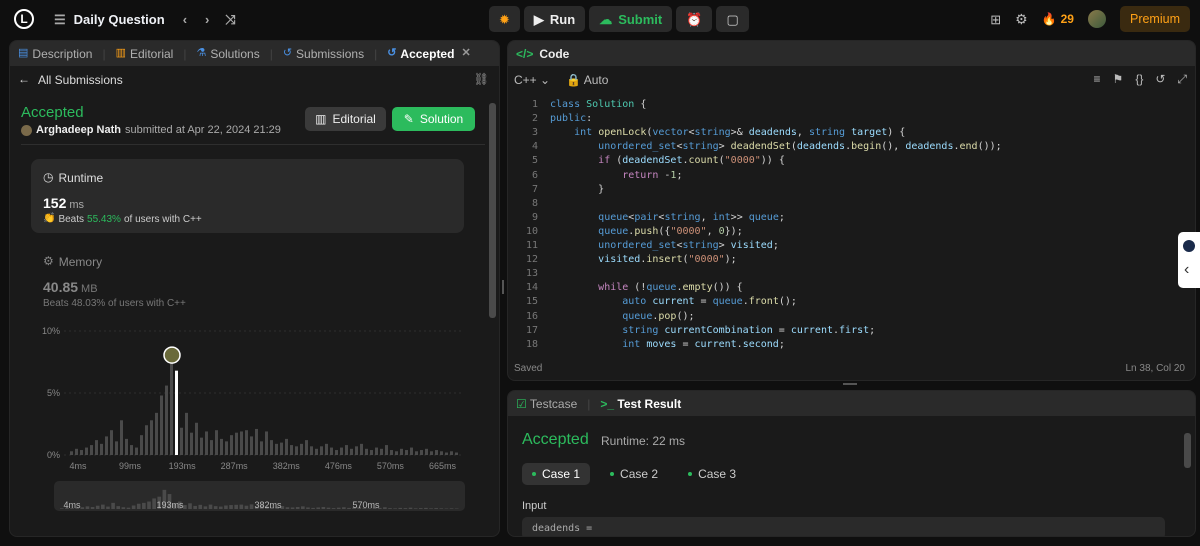 The width and height of the screenshot is (1200, 546). I want to click on leetcode-logo-icon: L, so click(24, 19).